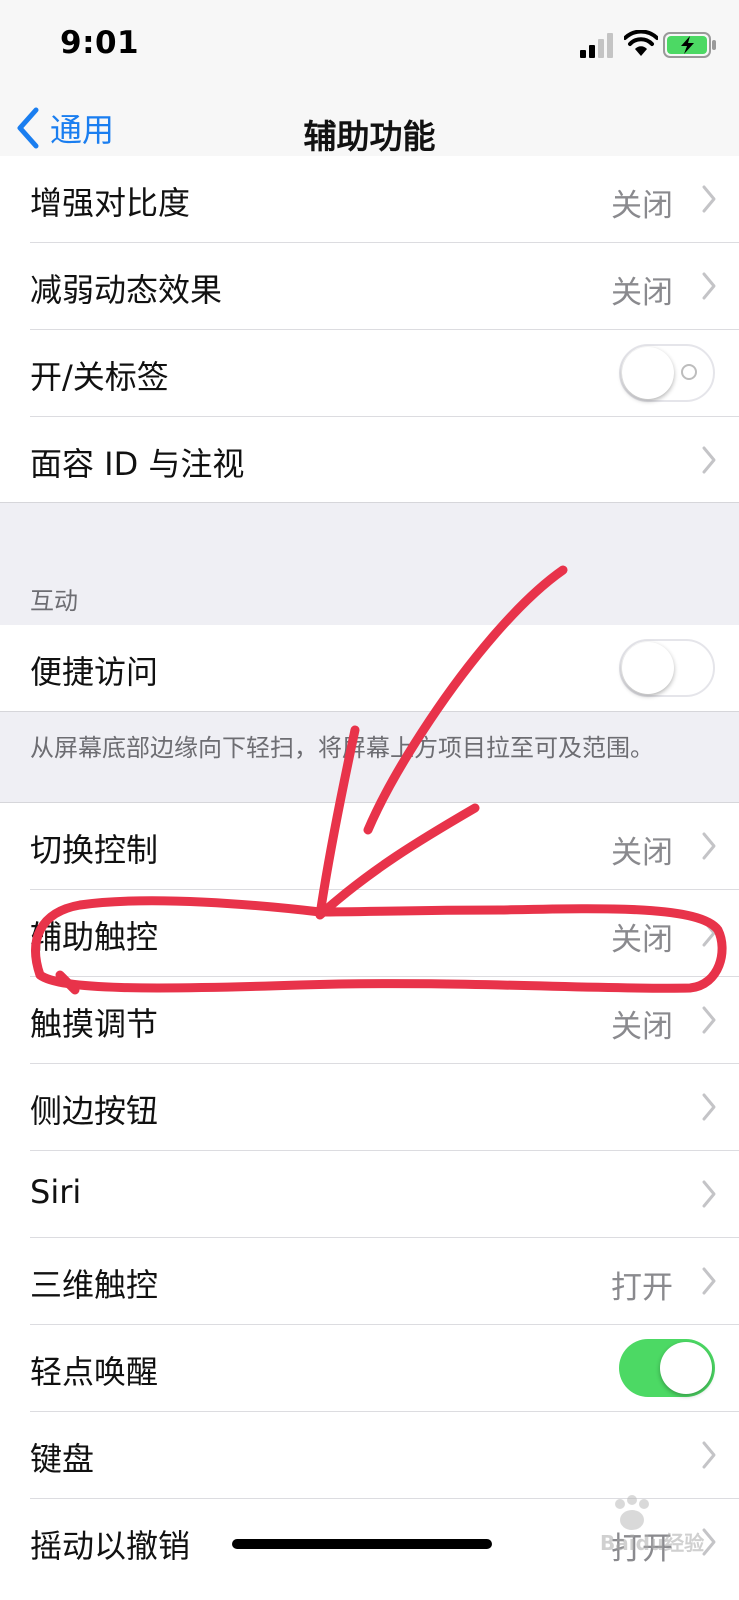  Describe the element at coordinates (342, 748) in the screenshot. I see `reachability-footer-text: 从屏幕底部边缘向下轻扫，将屏幕上方项目拉至可及范围。` at that location.